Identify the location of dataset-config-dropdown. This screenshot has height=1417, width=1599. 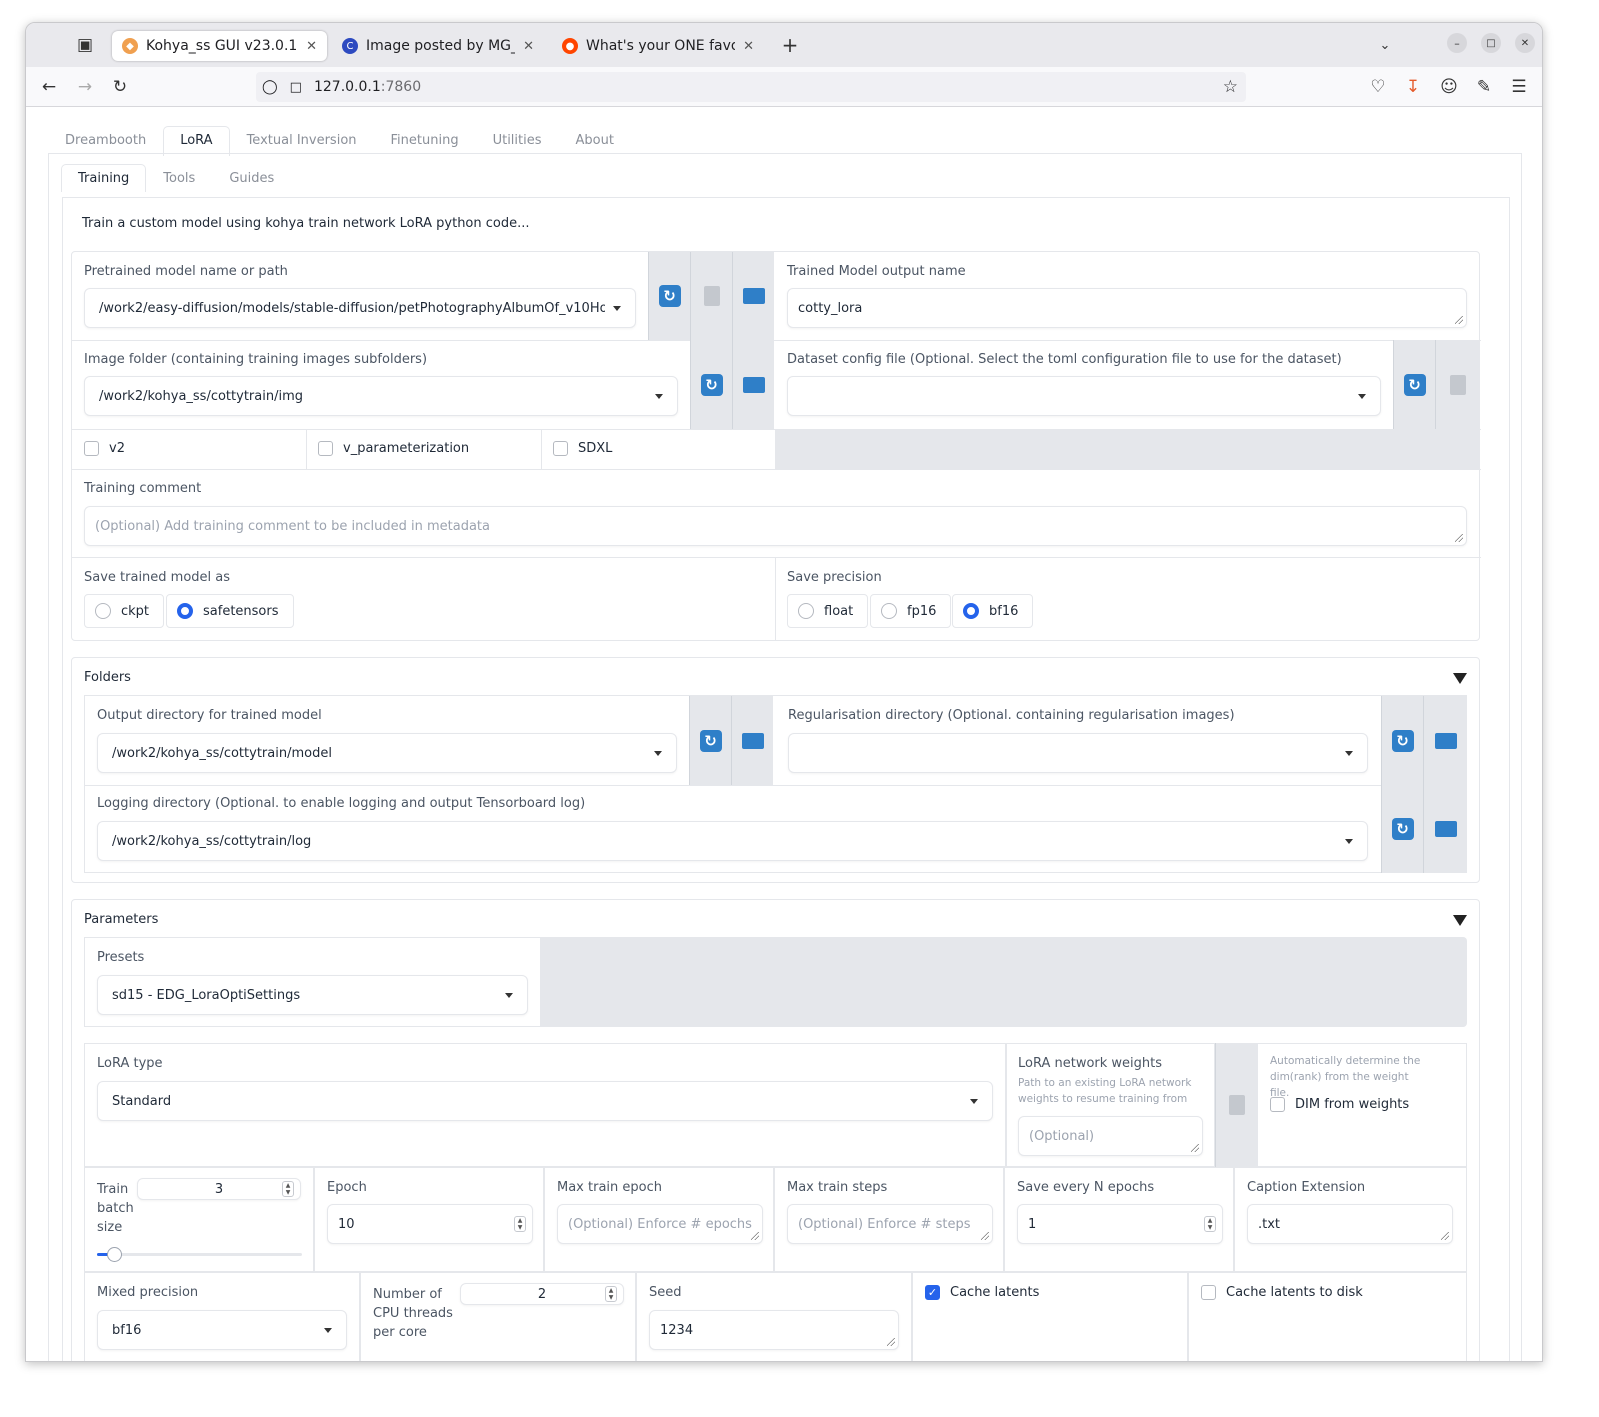
(1084, 396).